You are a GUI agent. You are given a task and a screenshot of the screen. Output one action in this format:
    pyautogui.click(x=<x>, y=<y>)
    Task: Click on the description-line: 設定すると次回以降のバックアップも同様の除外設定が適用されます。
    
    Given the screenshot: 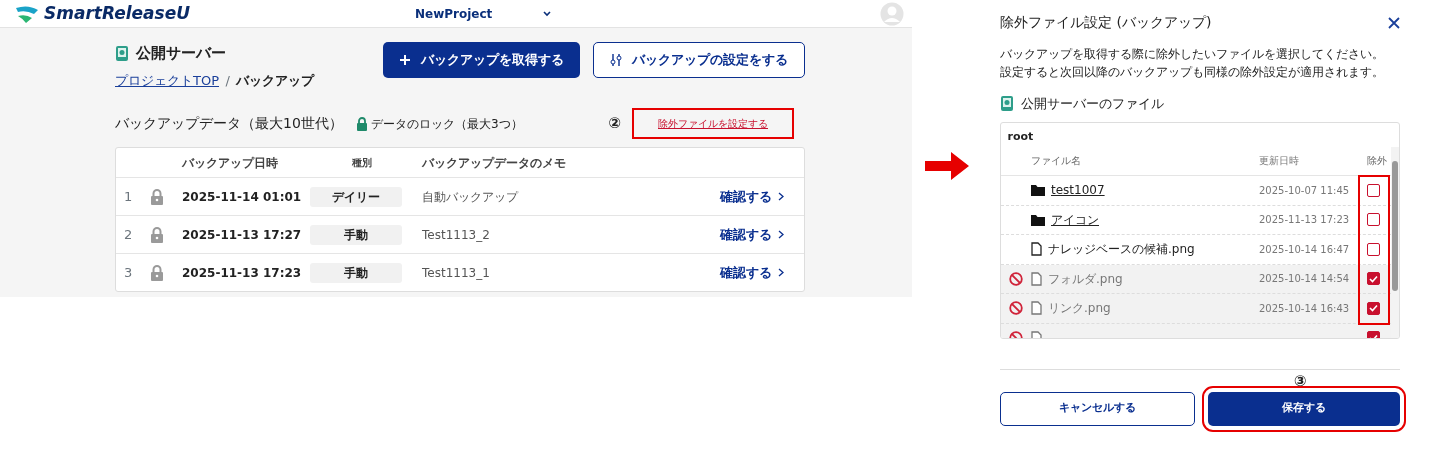 What is the action you would take?
    pyautogui.click(x=1192, y=72)
    